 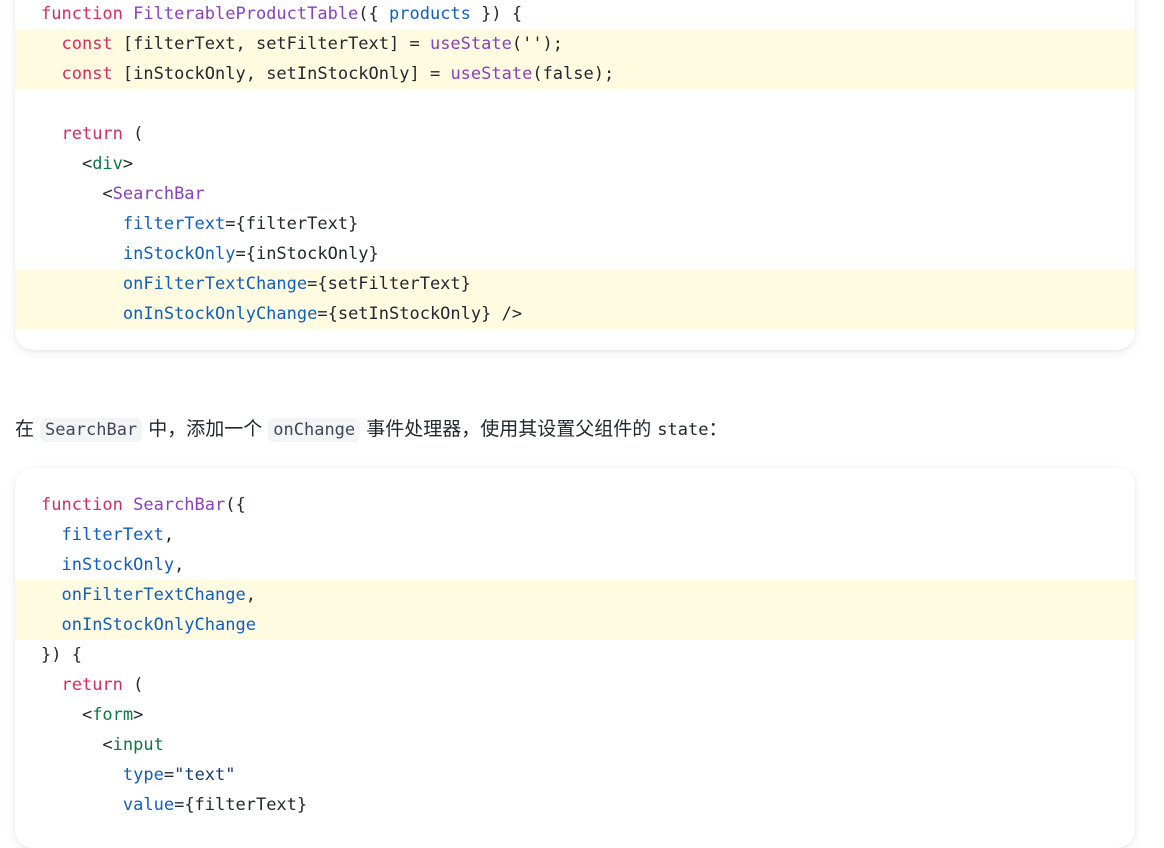 What do you see at coordinates (575, 715) in the screenshot?
I see `code-line: <form>` at bounding box center [575, 715].